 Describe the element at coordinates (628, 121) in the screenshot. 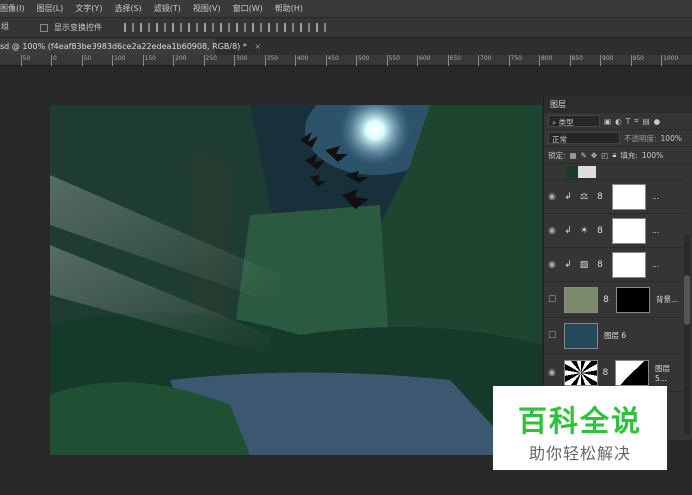

I see `filter-type-icon: T` at that location.